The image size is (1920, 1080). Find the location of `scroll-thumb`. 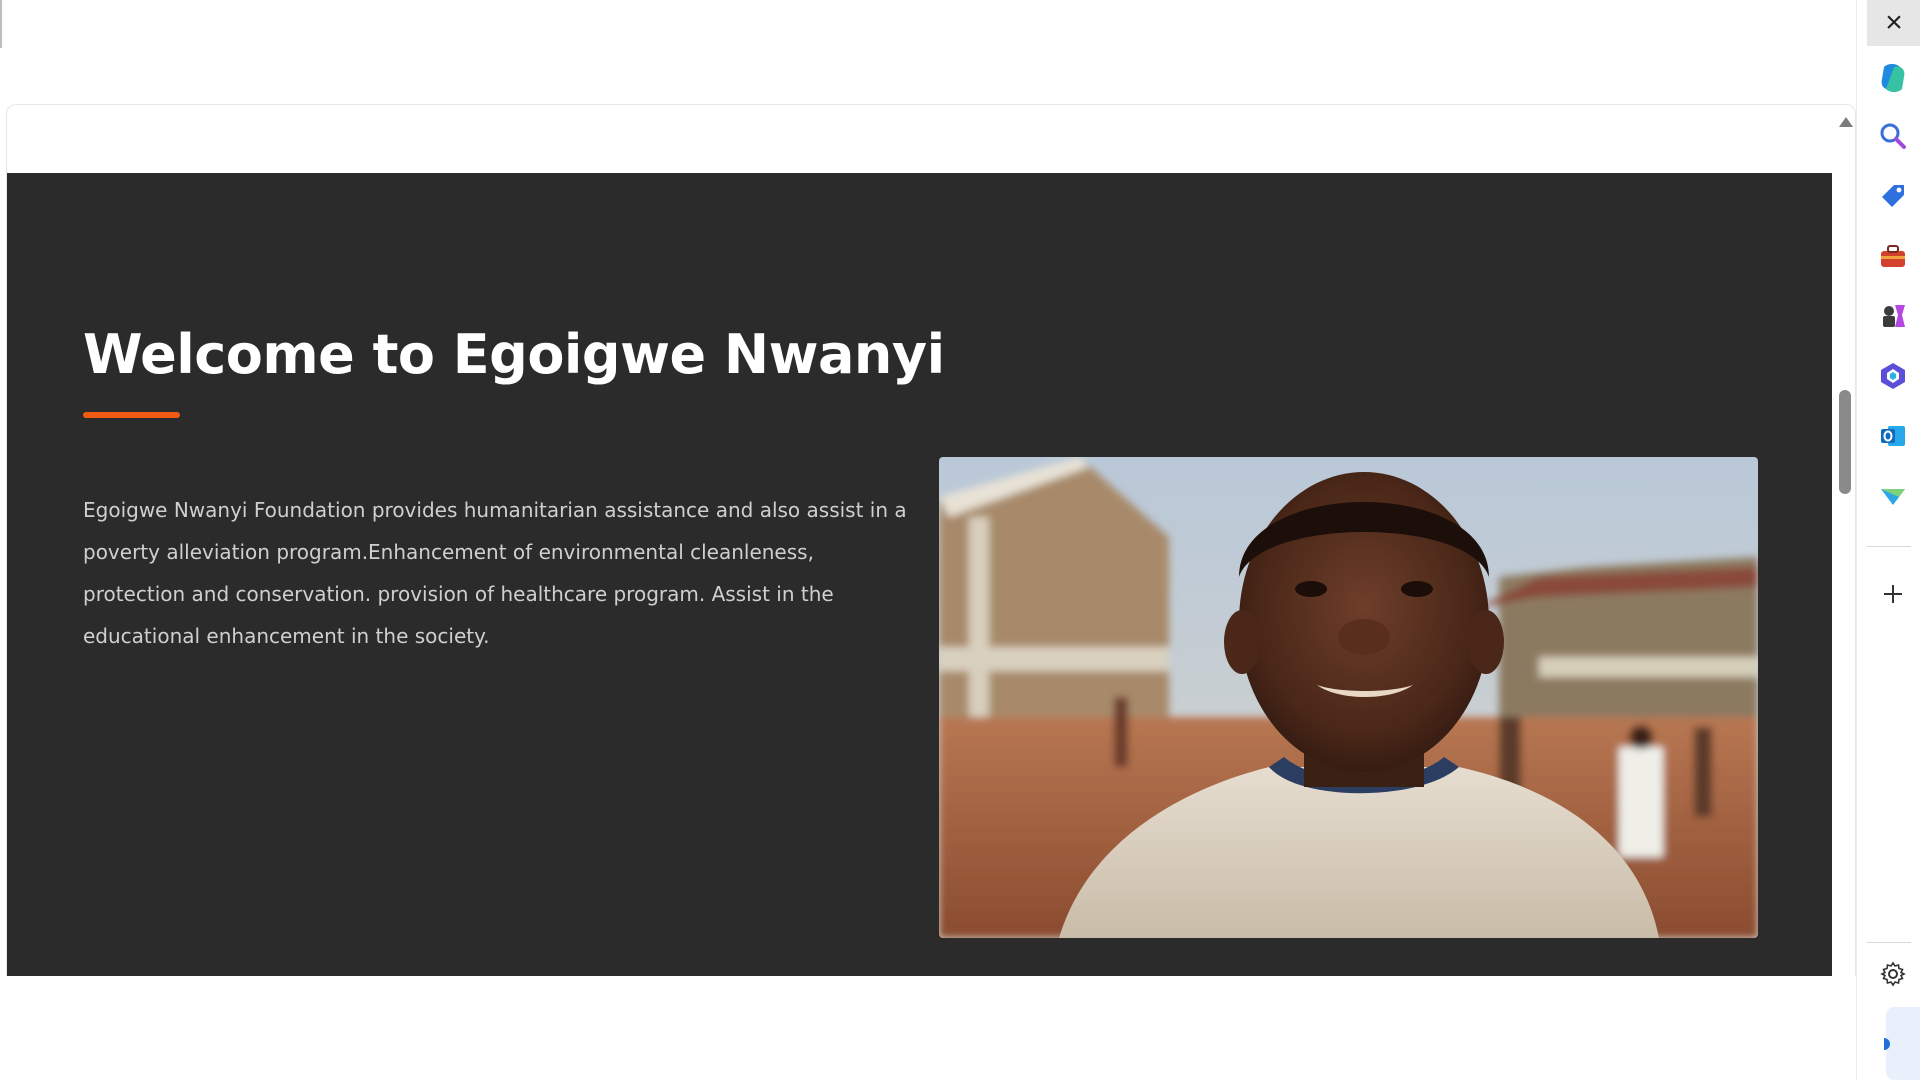

scroll-thumb is located at coordinates (1845, 442).